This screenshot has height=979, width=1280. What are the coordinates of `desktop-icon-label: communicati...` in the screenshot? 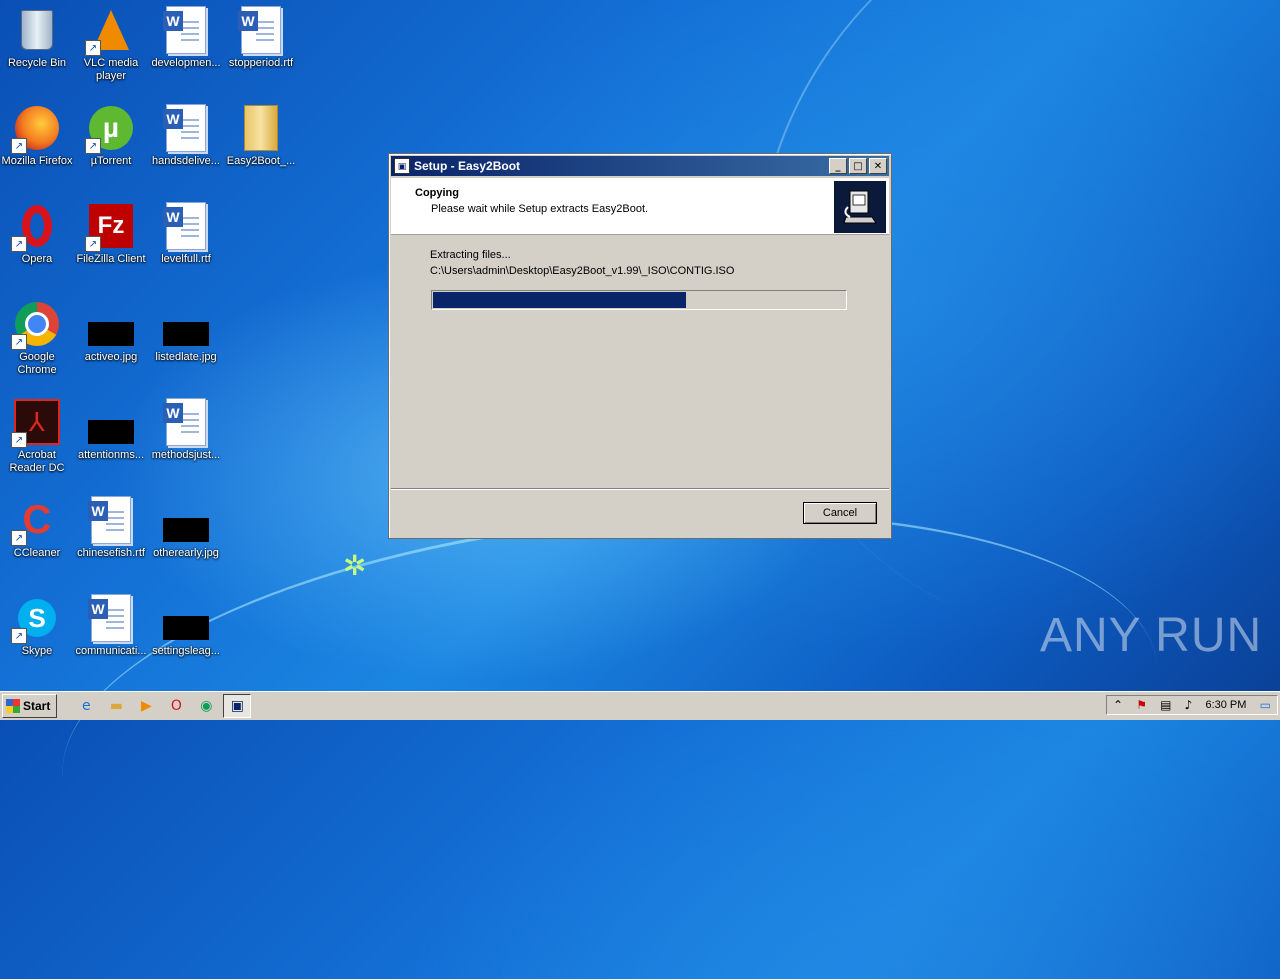 It's located at (111, 651).